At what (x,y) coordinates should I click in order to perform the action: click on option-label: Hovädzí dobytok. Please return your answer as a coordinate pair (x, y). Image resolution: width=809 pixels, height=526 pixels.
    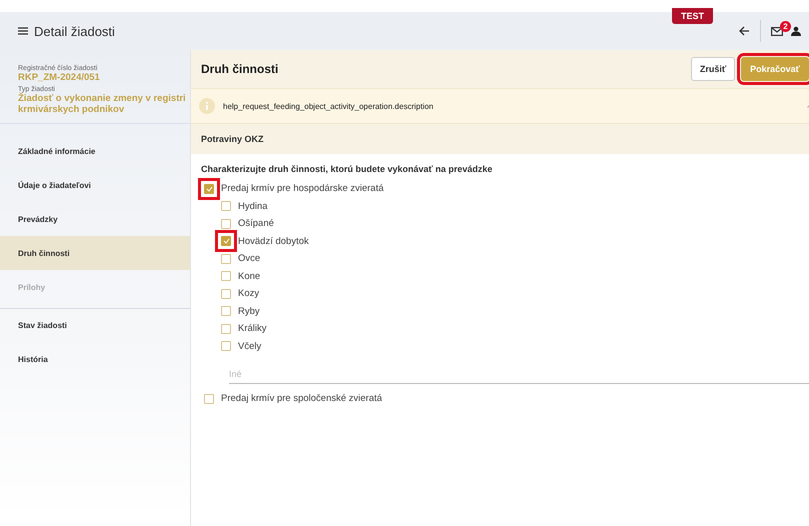
    Looking at the image, I should click on (273, 241).